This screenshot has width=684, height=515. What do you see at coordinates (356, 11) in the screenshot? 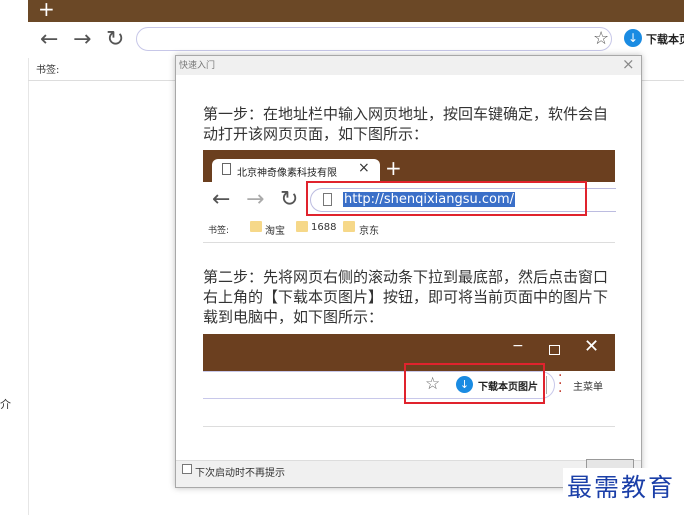
I see `tab-bar` at bounding box center [356, 11].